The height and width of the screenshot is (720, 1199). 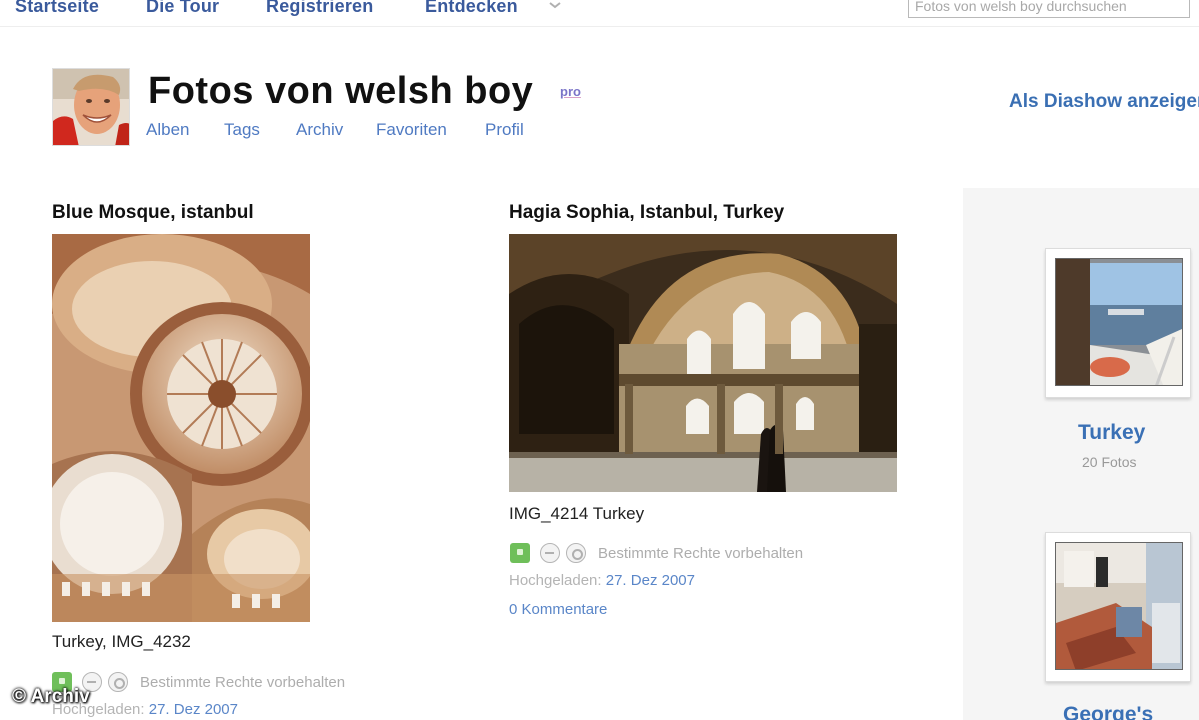 I want to click on search-input, so click(x=1049, y=9).